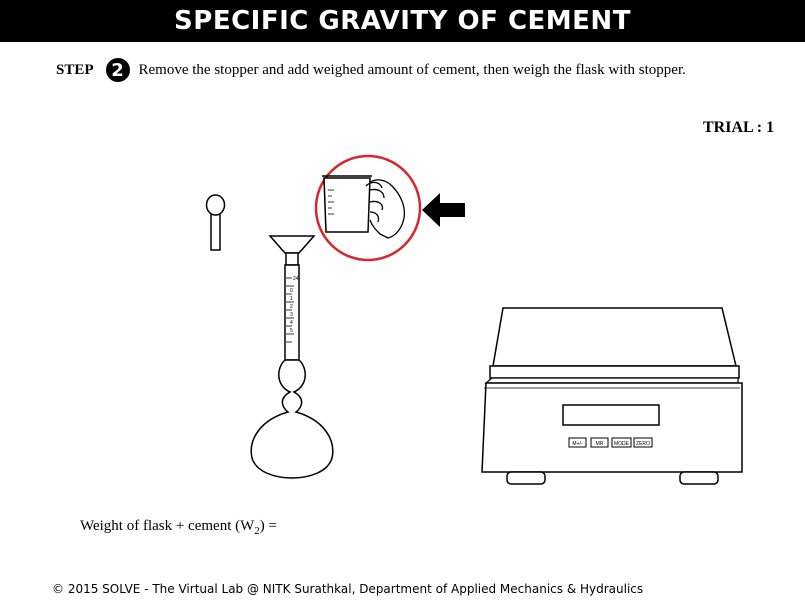 Image resolution: width=805 pixels, height=606 pixels. I want to click on arrow-left-icon, so click(443, 210).